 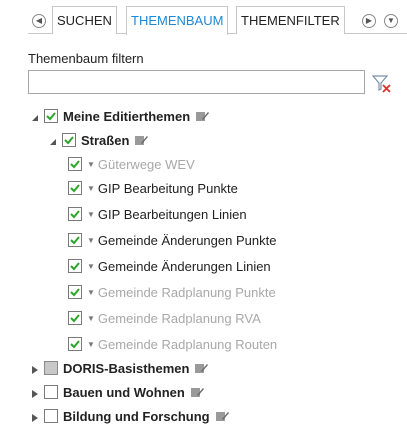 I want to click on layer-label: Gemeinde Radplanung Punkte, so click(x=186, y=292).